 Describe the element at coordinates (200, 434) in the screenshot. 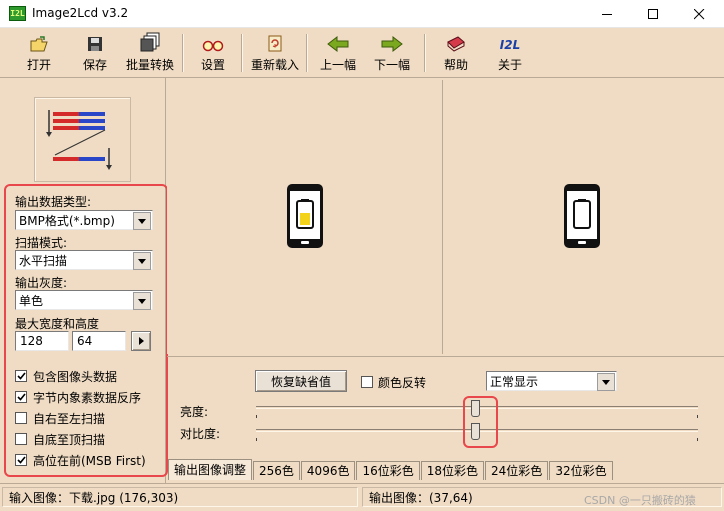

I see `contrast-label: 对比度:` at that location.